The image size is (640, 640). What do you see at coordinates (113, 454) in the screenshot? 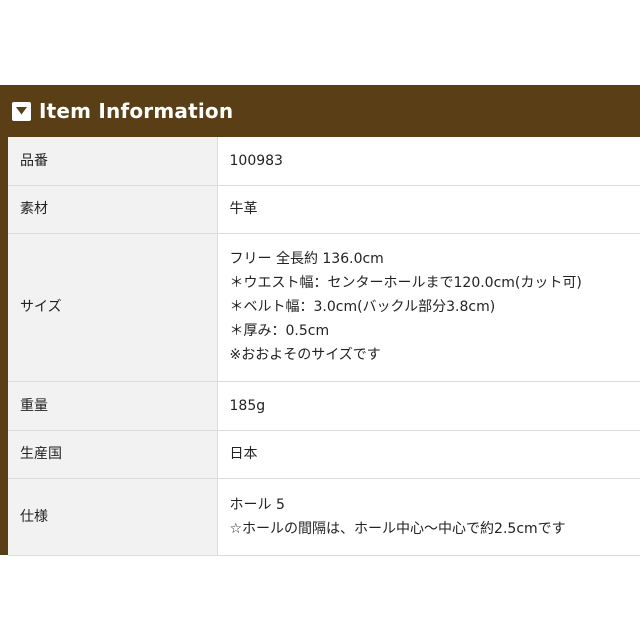
I see `row-label: 生産国` at bounding box center [113, 454].